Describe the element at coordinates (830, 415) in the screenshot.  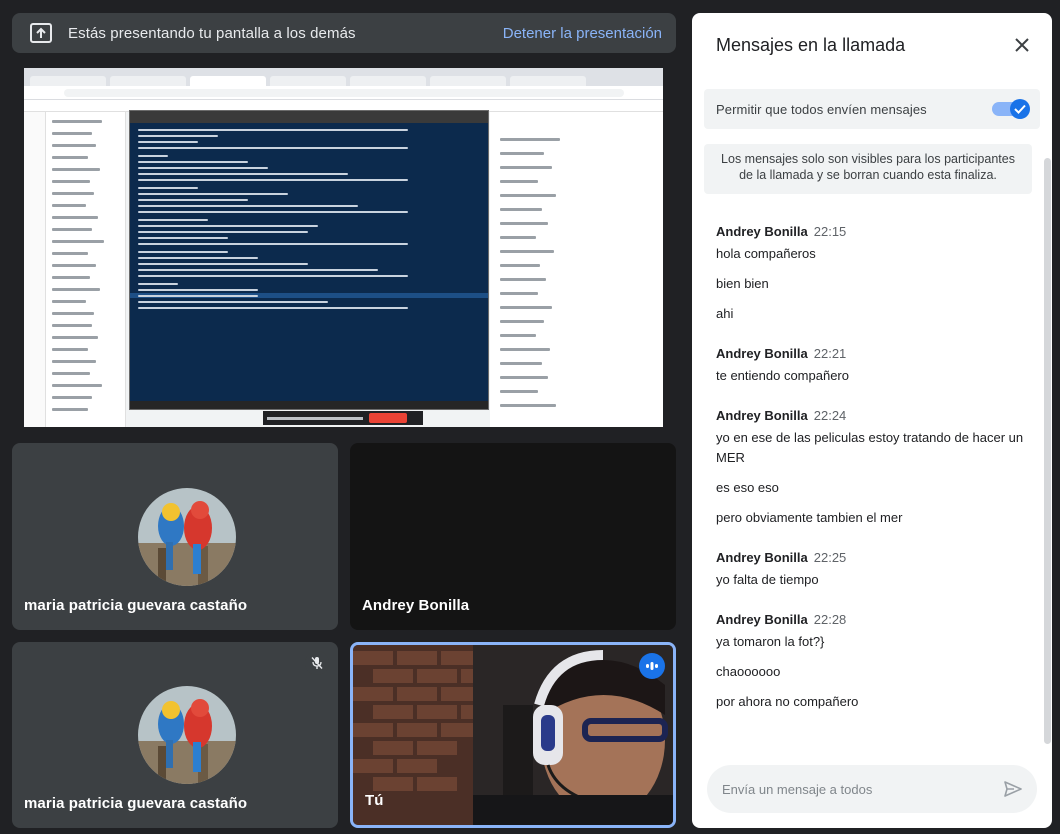
I see `message-time: 22:24` at that location.